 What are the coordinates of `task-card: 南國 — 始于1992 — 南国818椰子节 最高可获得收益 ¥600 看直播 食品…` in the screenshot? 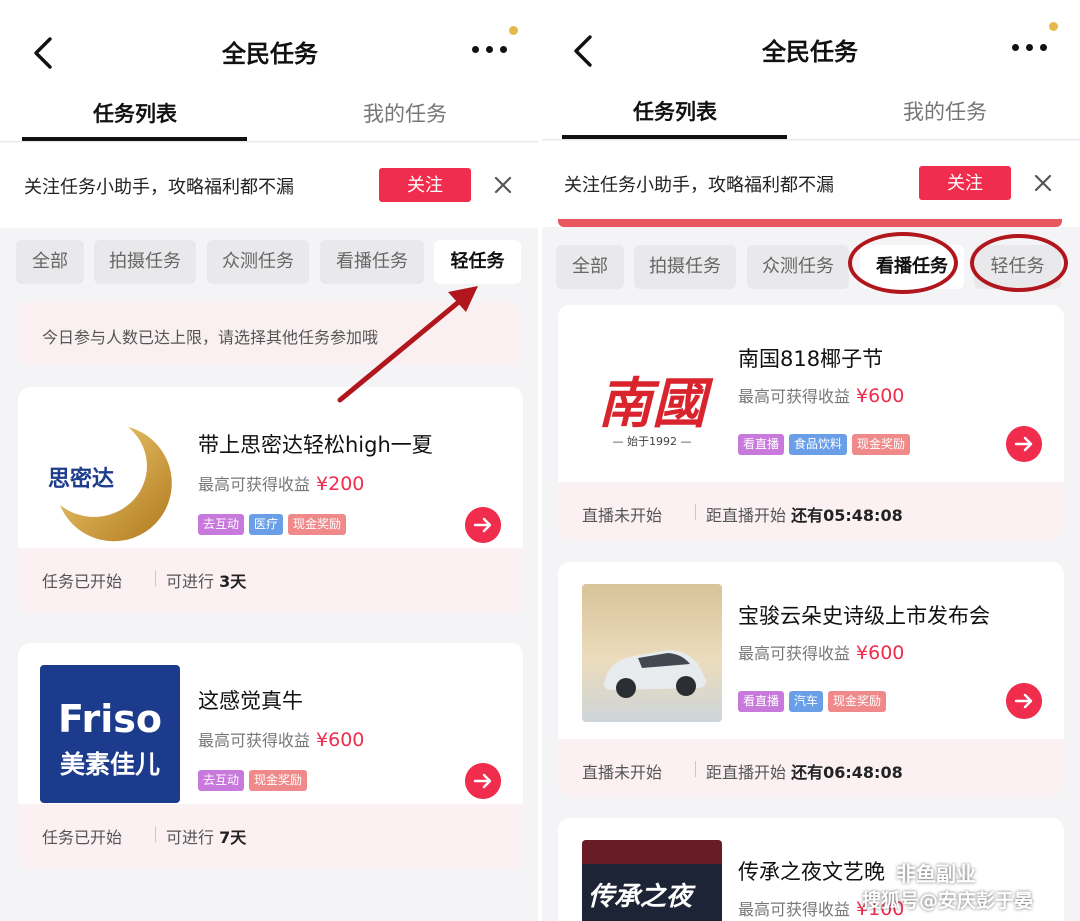 It's located at (811, 422).